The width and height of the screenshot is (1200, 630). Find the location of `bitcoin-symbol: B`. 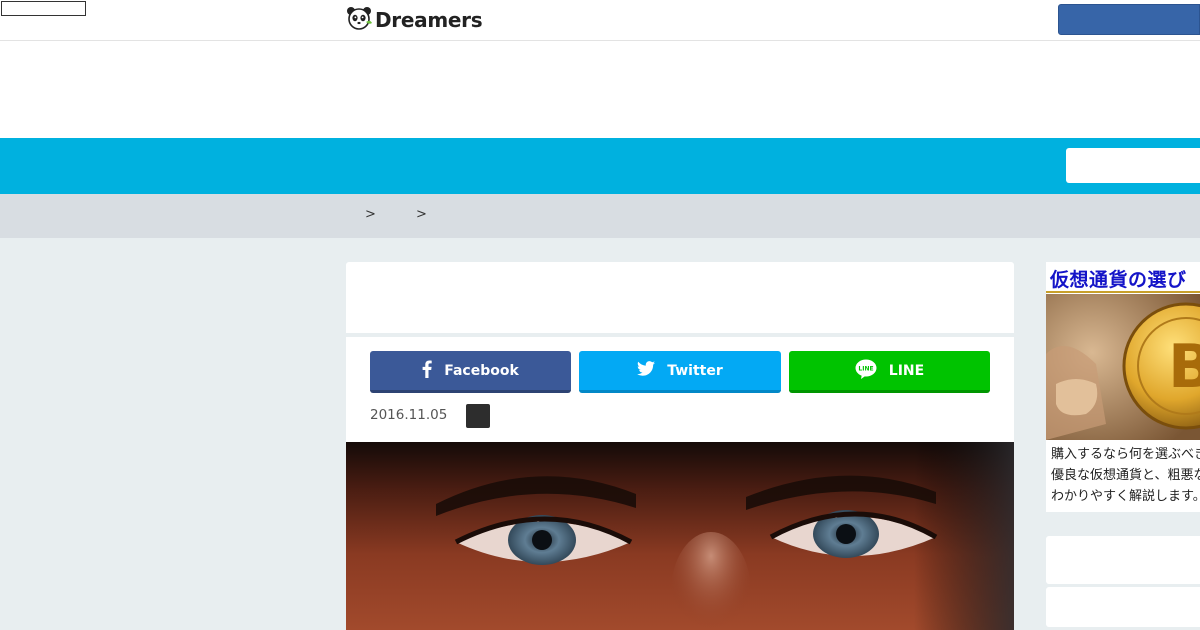

bitcoin-symbol: B is located at coordinates (1184, 367).